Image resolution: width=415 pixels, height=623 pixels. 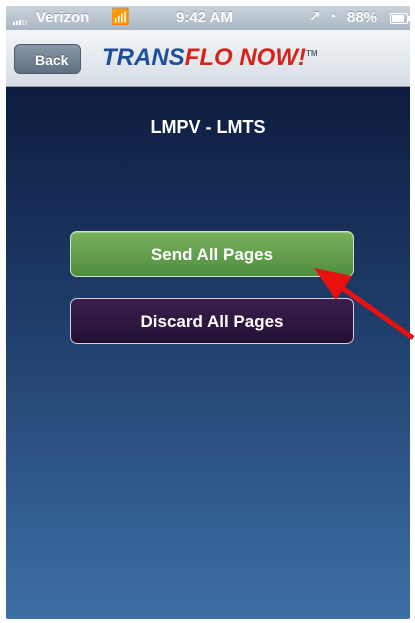 What do you see at coordinates (212, 254) in the screenshot?
I see `send-all-pages-button: Send All Pages` at bounding box center [212, 254].